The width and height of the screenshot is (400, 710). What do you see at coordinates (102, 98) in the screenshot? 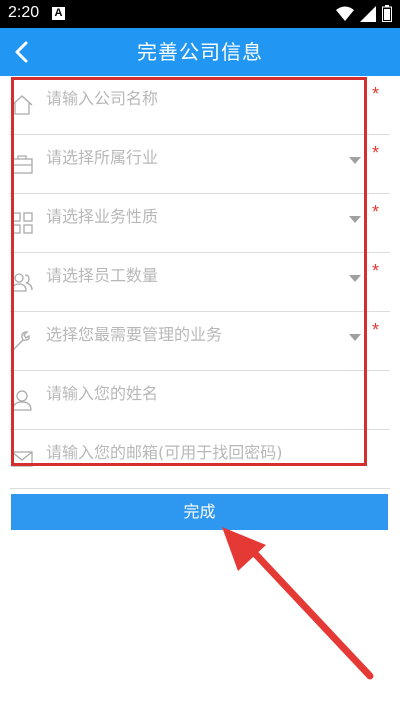
I see `company-name-placeholder: 请输入公司名称` at bounding box center [102, 98].